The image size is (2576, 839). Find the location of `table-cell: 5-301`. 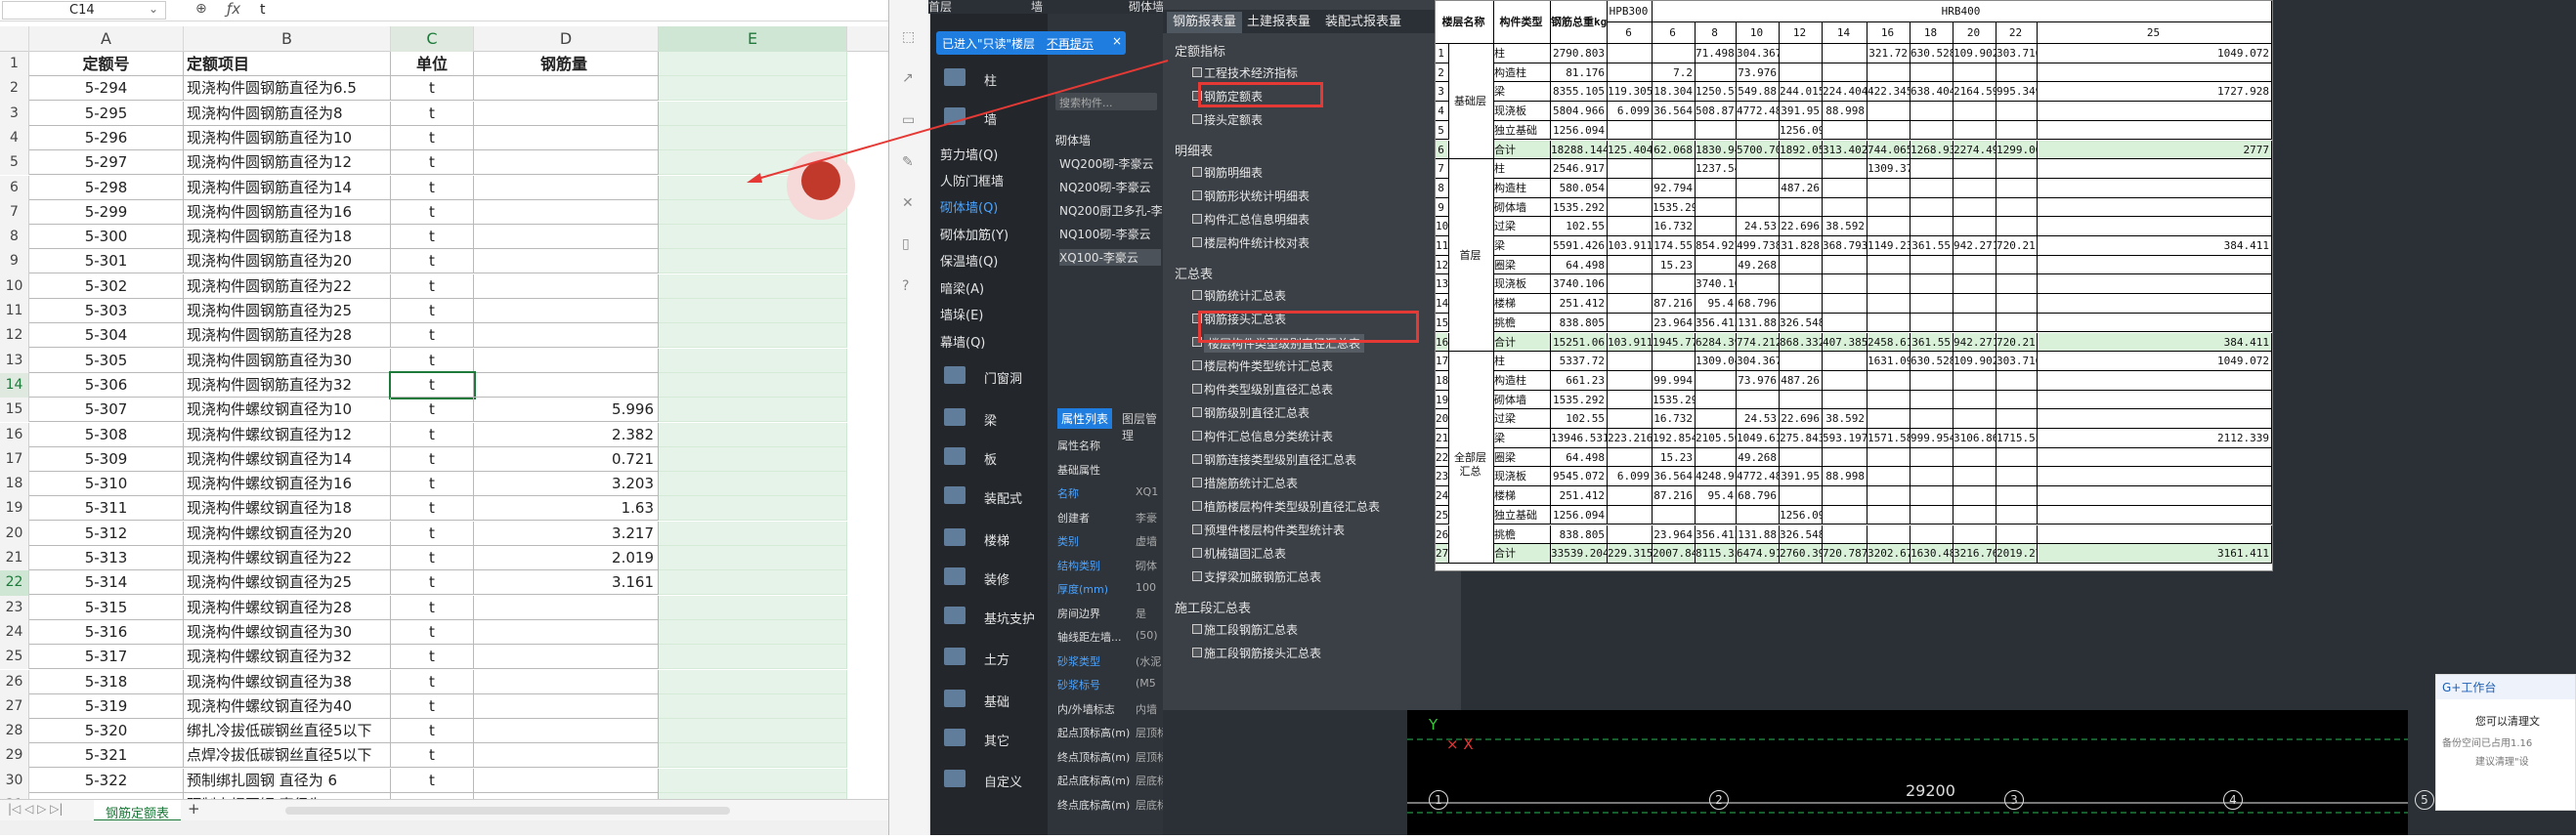

table-cell: 5-301 is located at coordinates (107, 261).